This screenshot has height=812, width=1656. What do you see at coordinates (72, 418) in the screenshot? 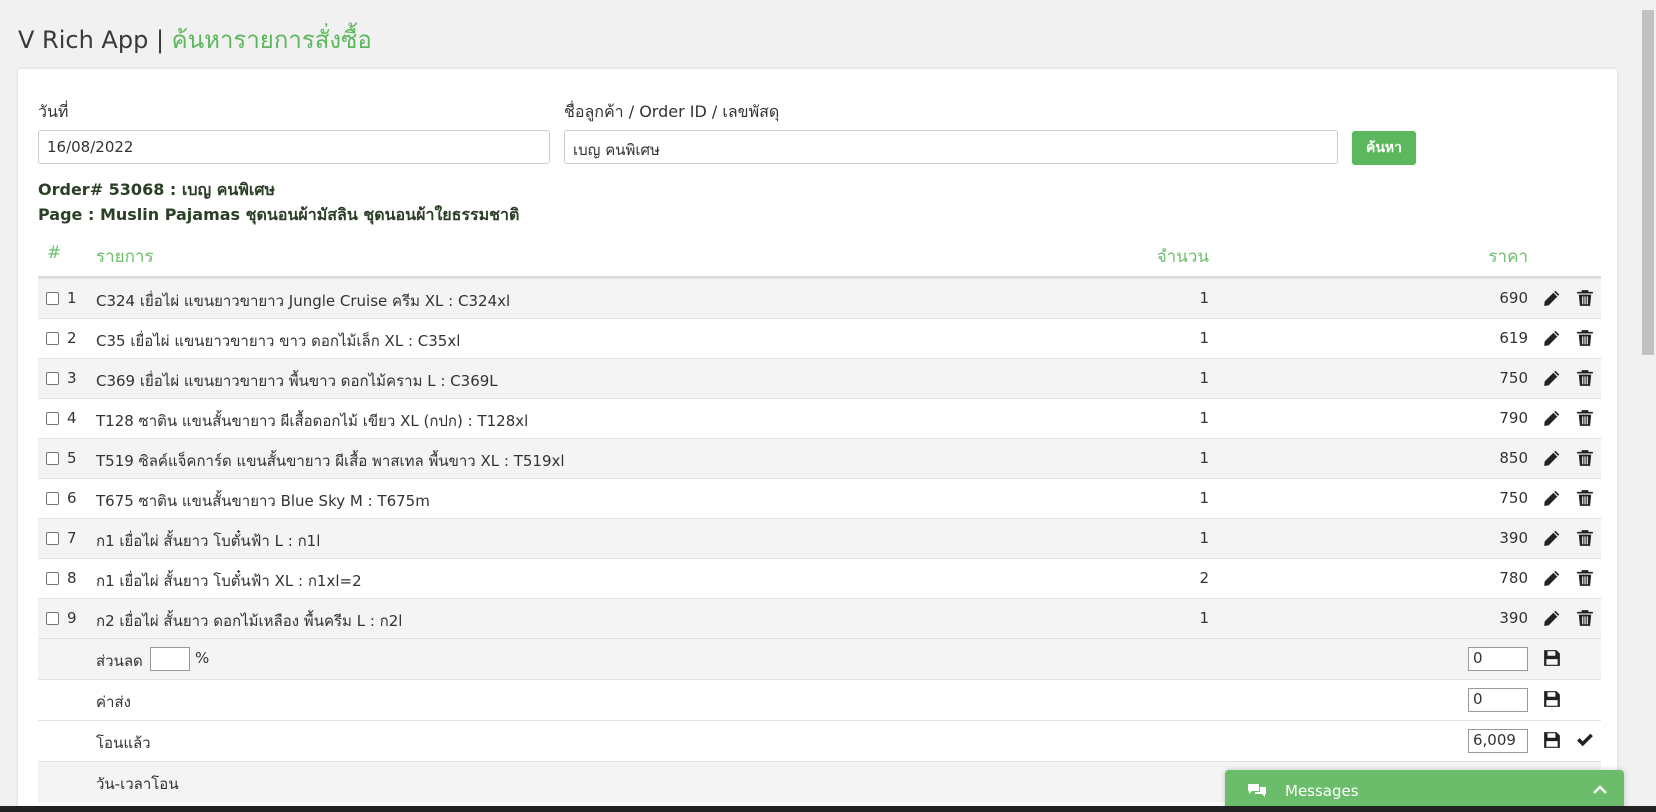
I see `row-number: 4` at bounding box center [72, 418].